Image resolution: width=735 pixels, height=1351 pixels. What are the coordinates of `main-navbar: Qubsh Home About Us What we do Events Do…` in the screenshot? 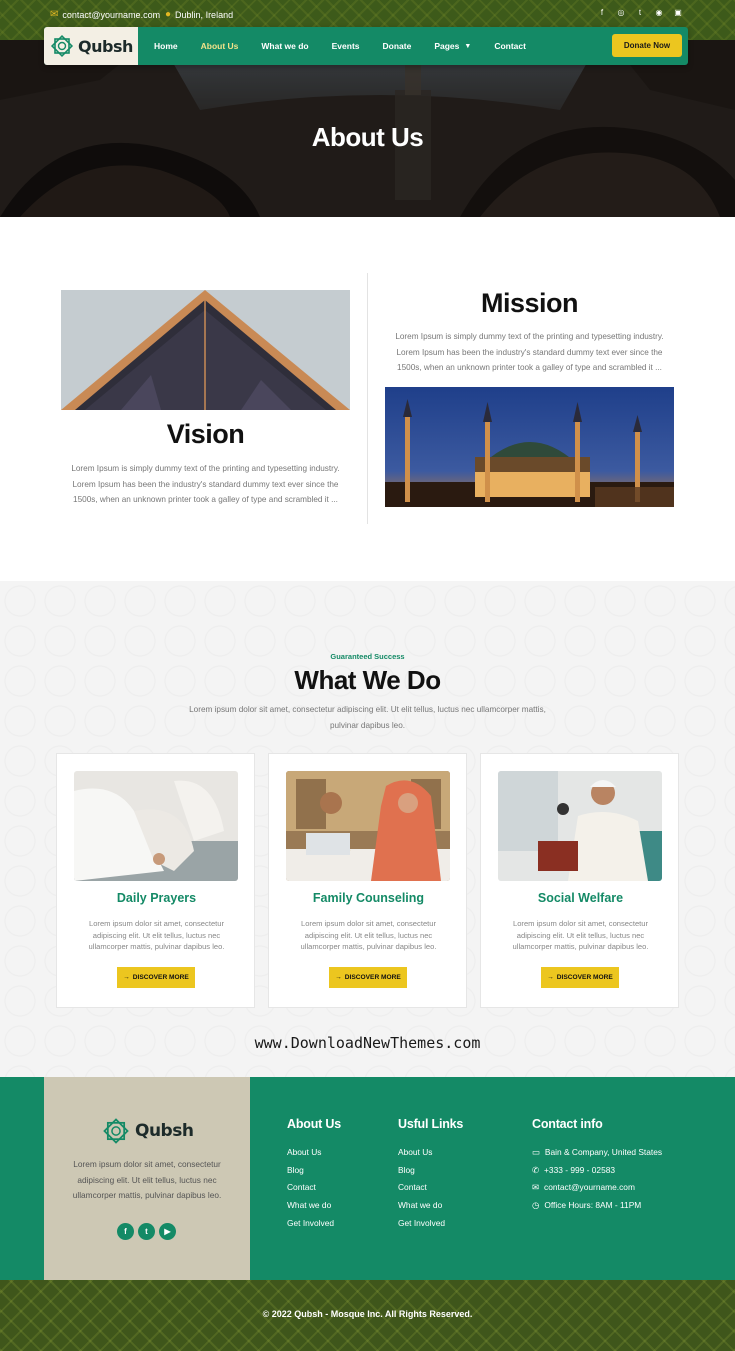 It's located at (366, 46).